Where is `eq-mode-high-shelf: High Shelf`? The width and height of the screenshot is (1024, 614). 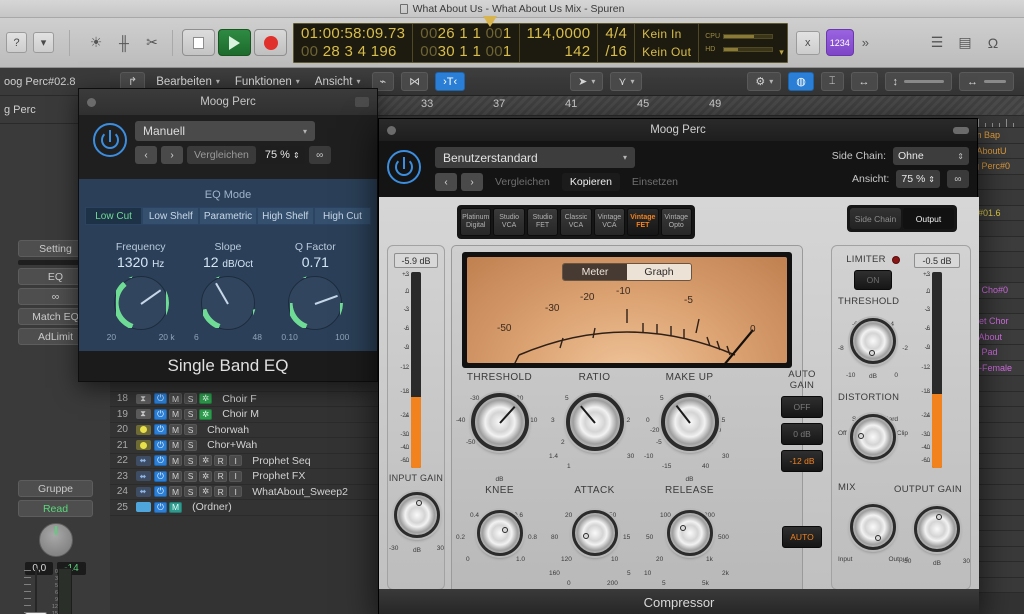
eq-mode-high-shelf: High Shelf is located at coordinates (285, 216).